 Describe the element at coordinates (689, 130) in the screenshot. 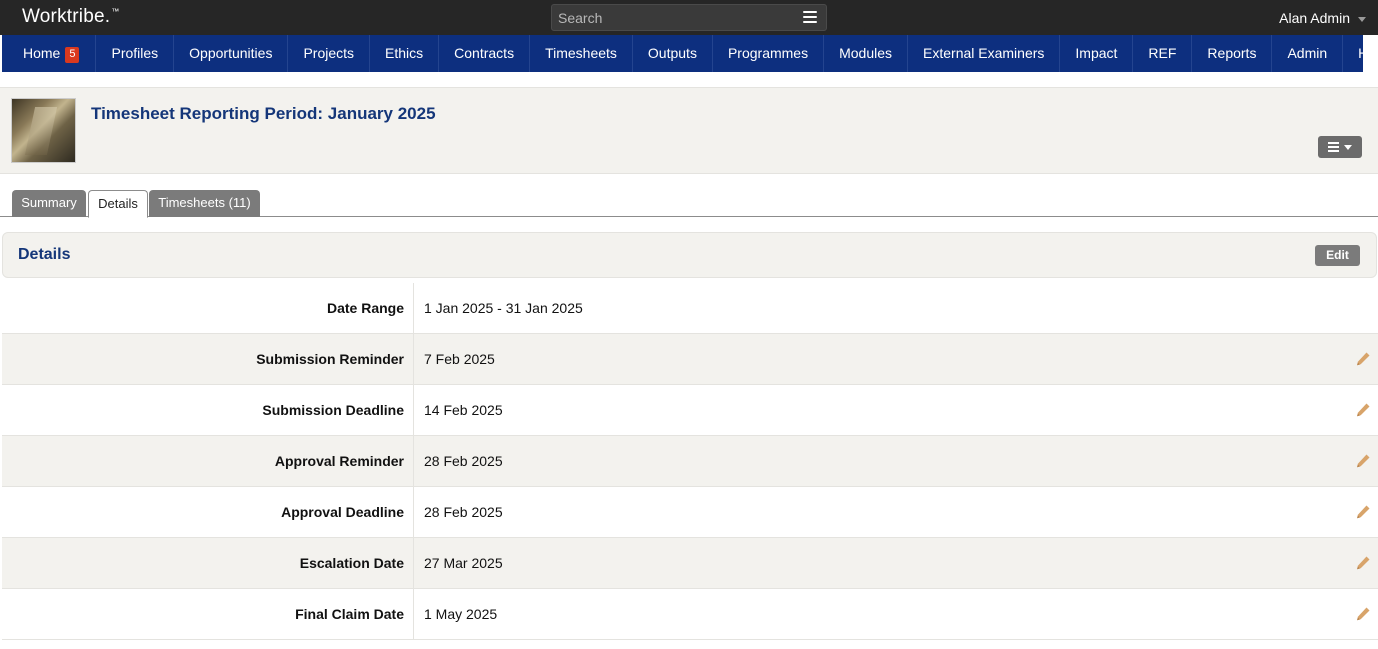

I see `page-header: Timesheet Reporting Period: January 2025` at that location.